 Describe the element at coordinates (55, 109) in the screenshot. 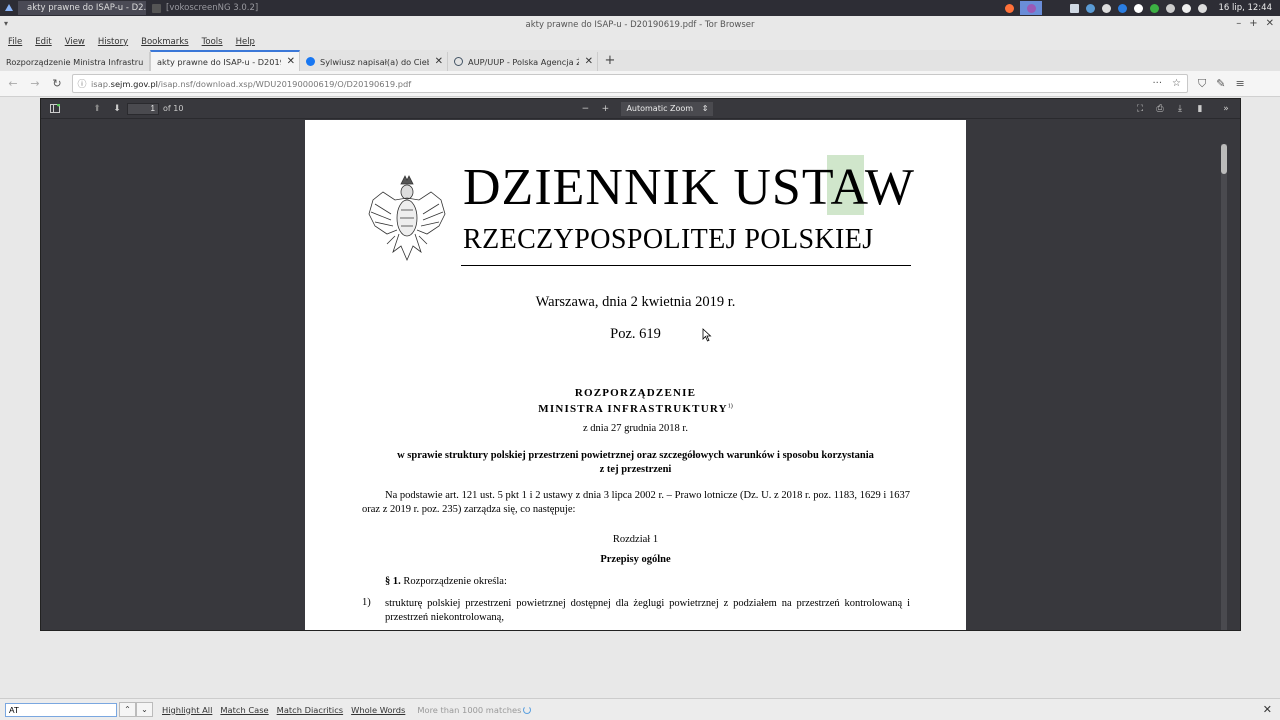

I see `sidebar-toggle-icon` at that location.